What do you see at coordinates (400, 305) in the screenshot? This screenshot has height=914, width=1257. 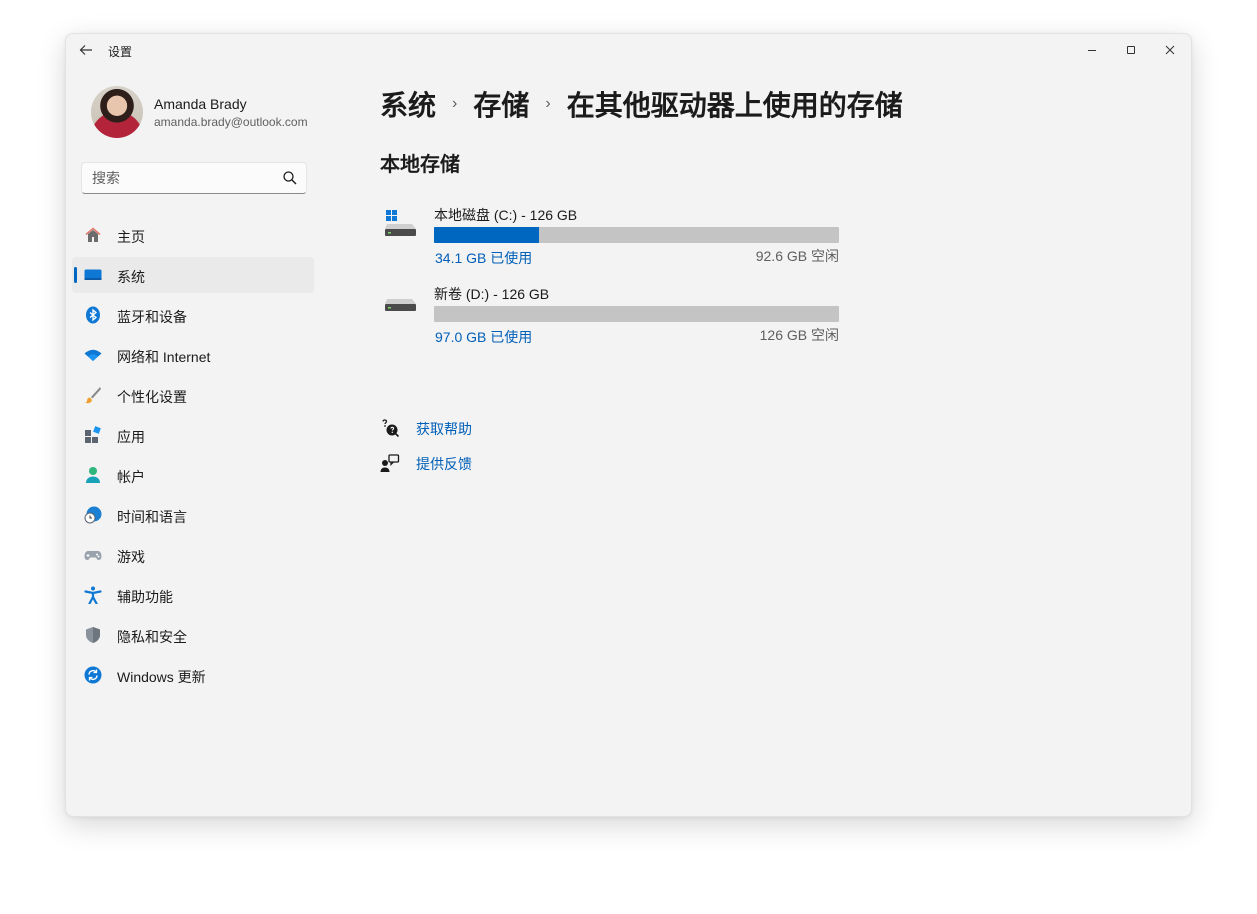 I see `drive-icon` at bounding box center [400, 305].